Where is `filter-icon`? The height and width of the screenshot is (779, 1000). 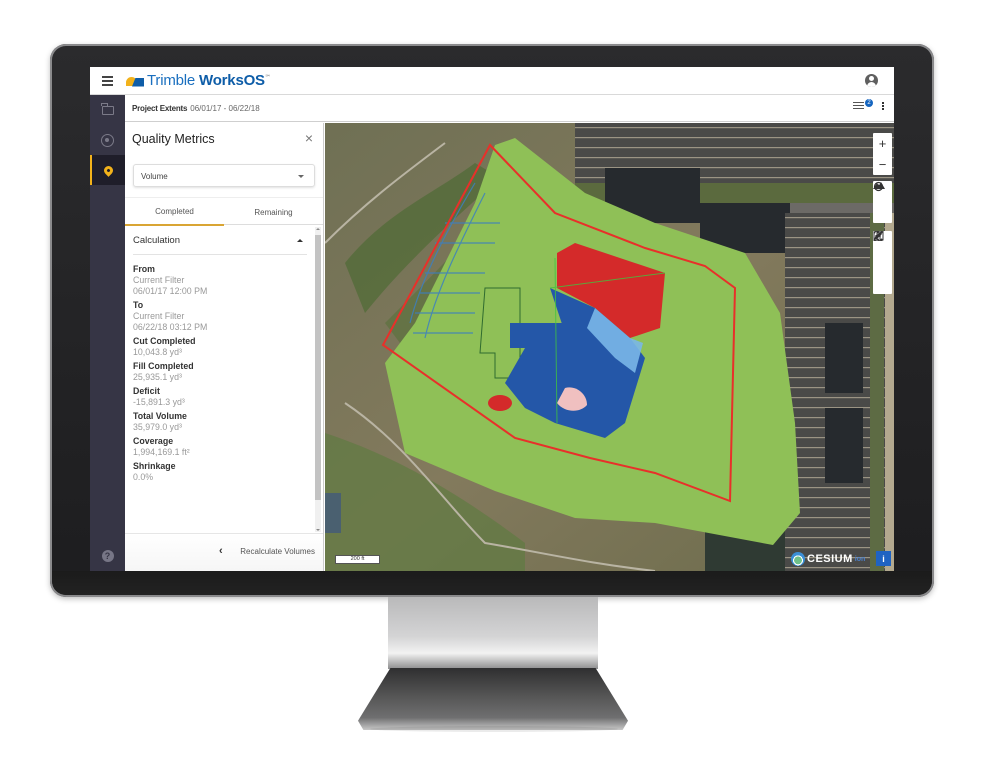
filter-icon is located at coordinates (858, 105).